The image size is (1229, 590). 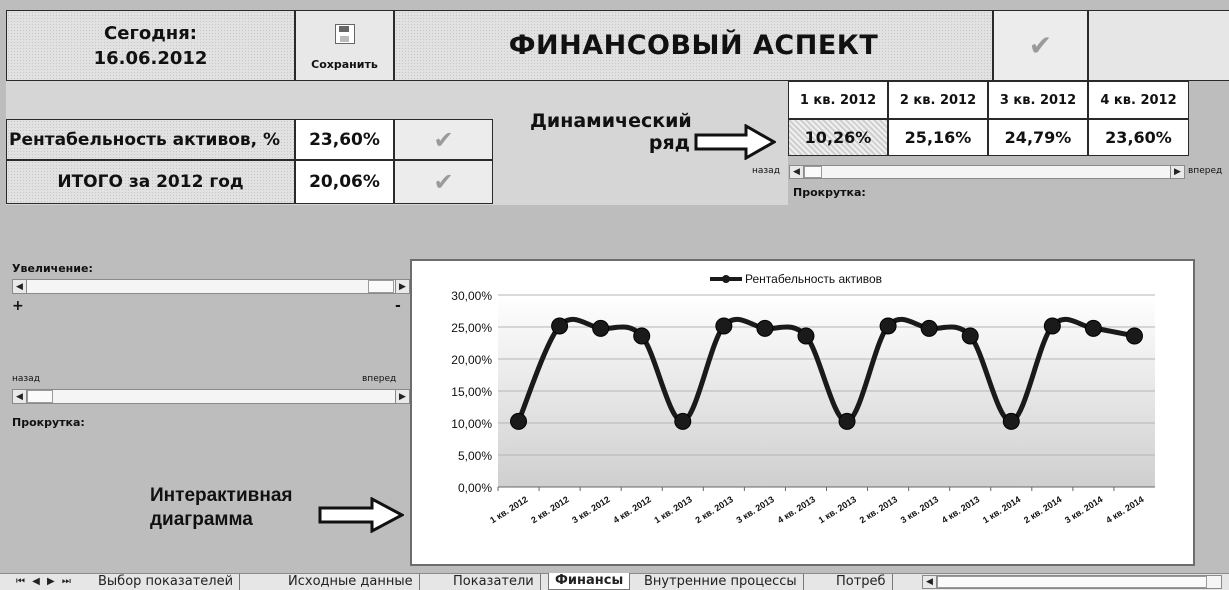 I want to click on save-label: Сохранить, so click(x=344, y=64).